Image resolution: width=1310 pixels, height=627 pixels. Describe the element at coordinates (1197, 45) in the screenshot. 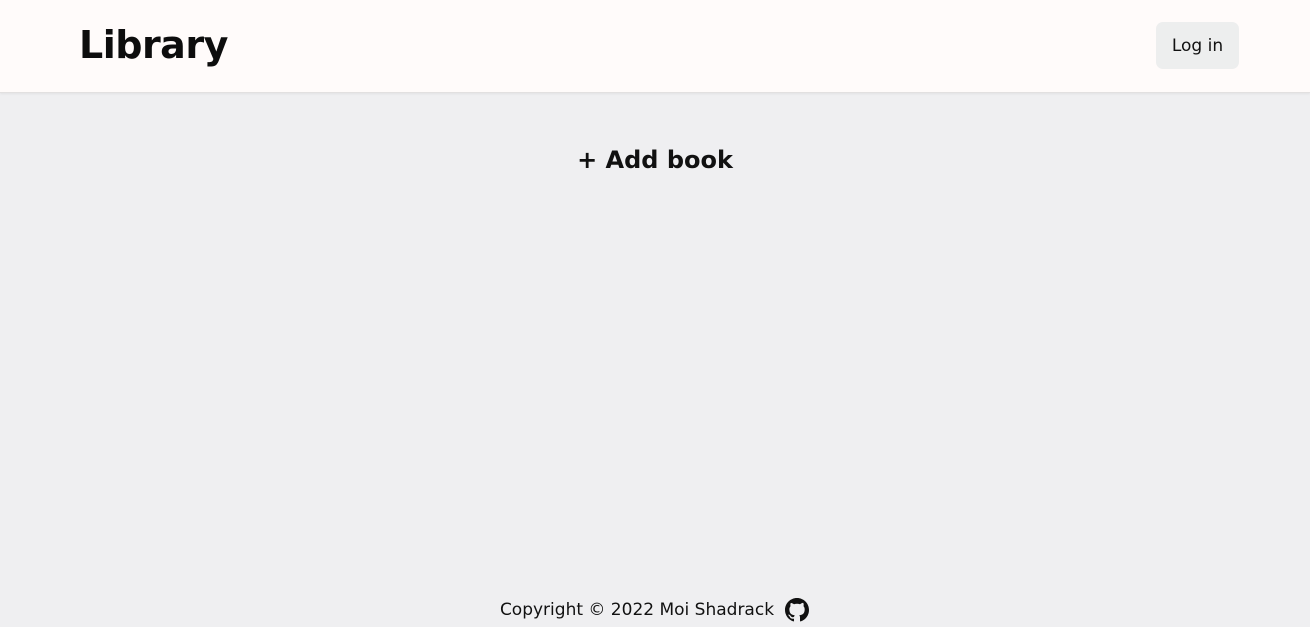

I see `login-button: Log in` at that location.